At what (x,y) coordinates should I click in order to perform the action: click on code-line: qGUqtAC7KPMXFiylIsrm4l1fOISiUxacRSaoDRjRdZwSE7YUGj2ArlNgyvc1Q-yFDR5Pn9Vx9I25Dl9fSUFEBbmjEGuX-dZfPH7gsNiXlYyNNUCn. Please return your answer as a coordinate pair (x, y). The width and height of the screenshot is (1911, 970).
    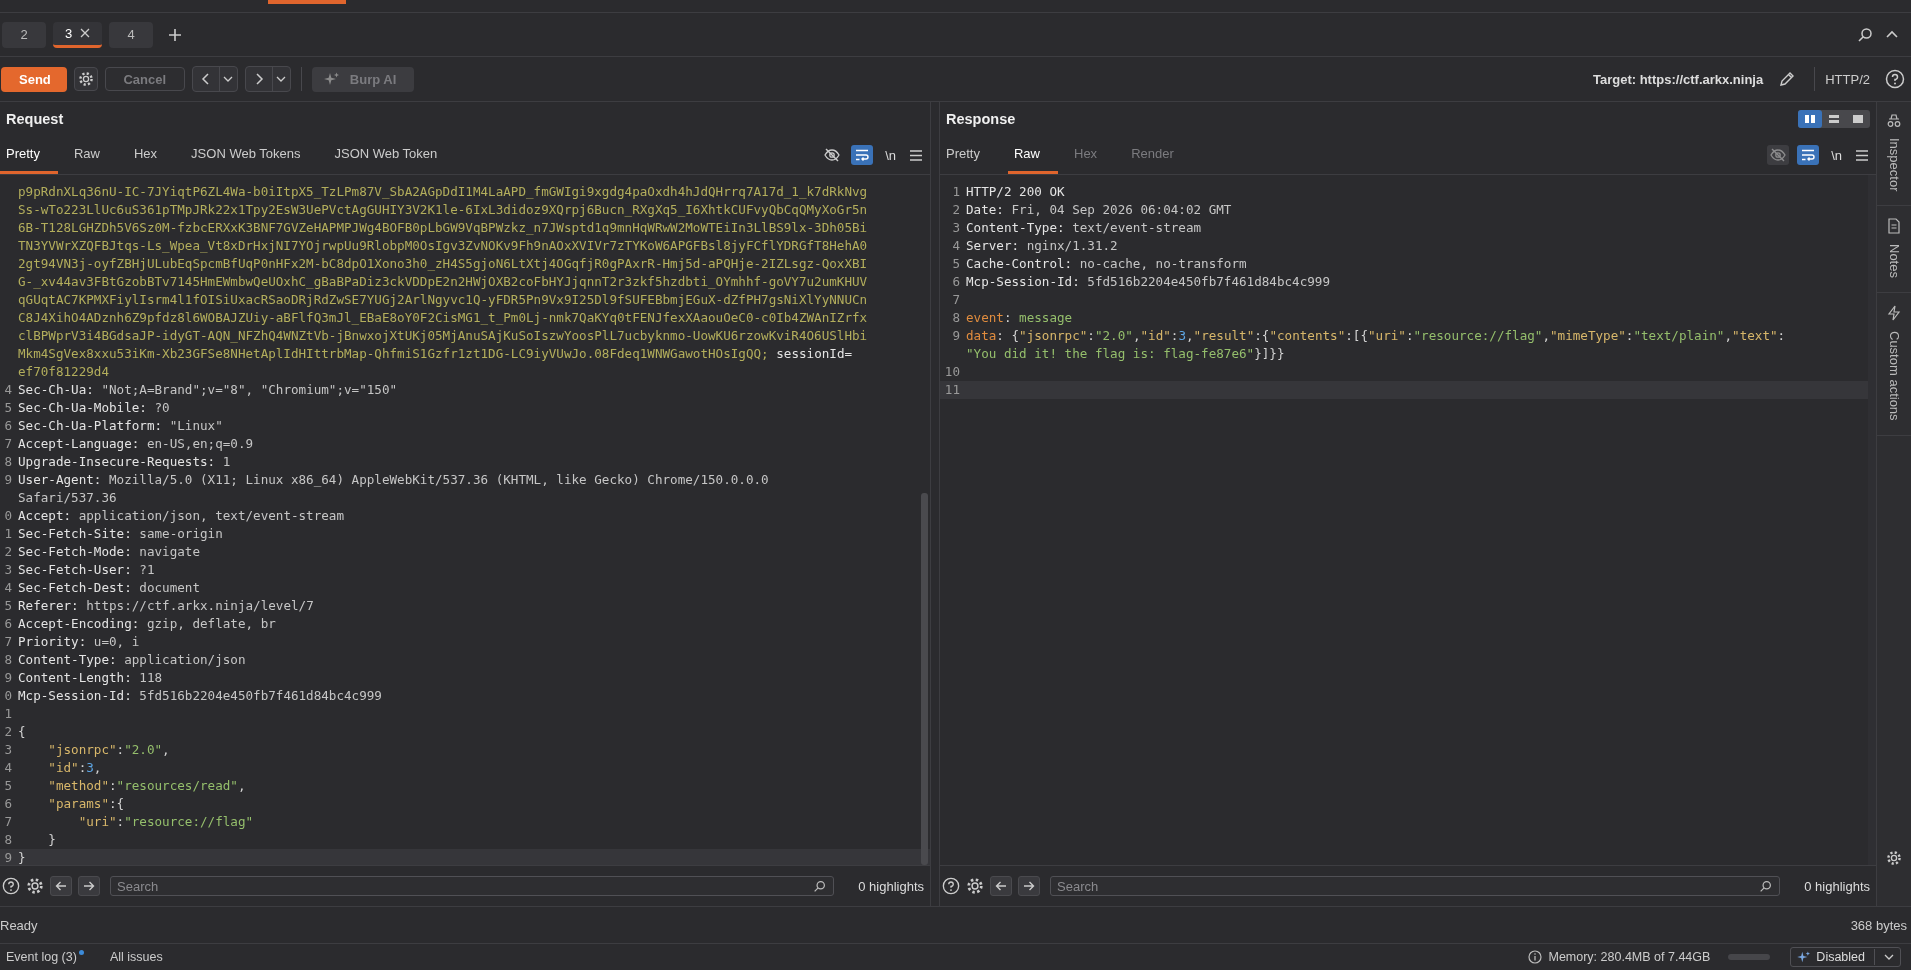
    Looking at the image, I should click on (443, 300).